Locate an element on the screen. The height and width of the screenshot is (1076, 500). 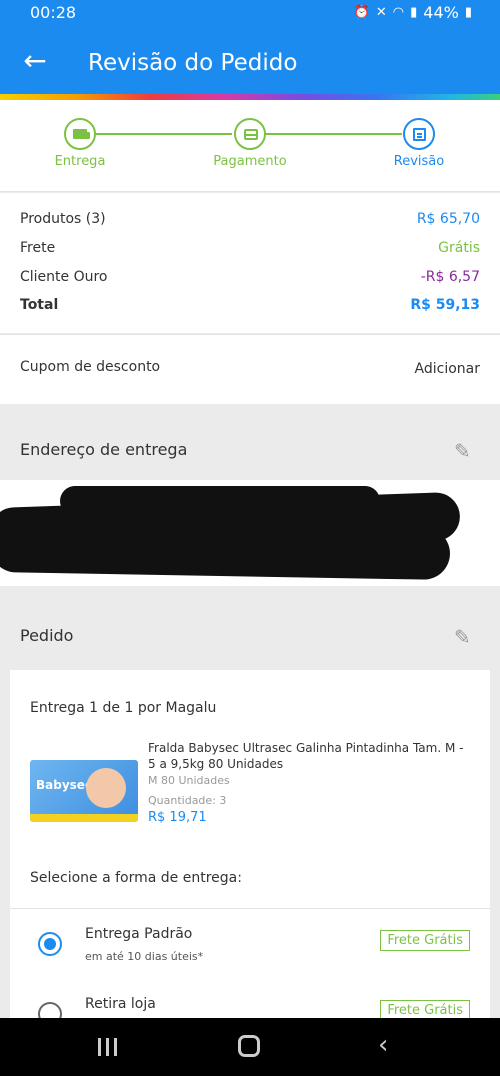
address-section-header: Endereço de entrega ✎ is located at coordinates (250, 448).